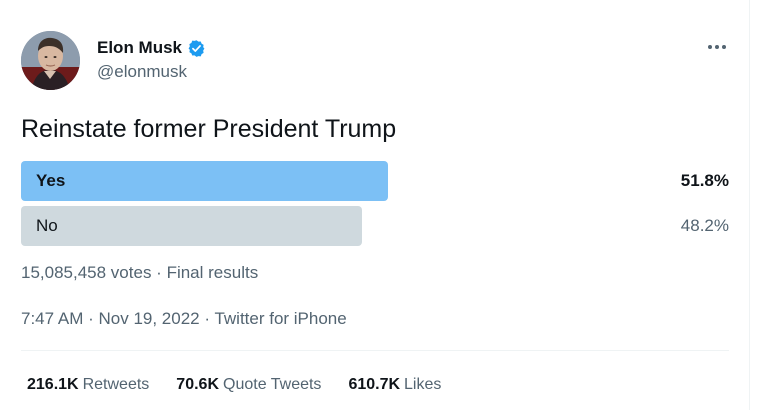 This screenshot has width=758, height=410. What do you see at coordinates (375, 350) in the screenshot?
I see `divider` at bounding box center [375, 350].